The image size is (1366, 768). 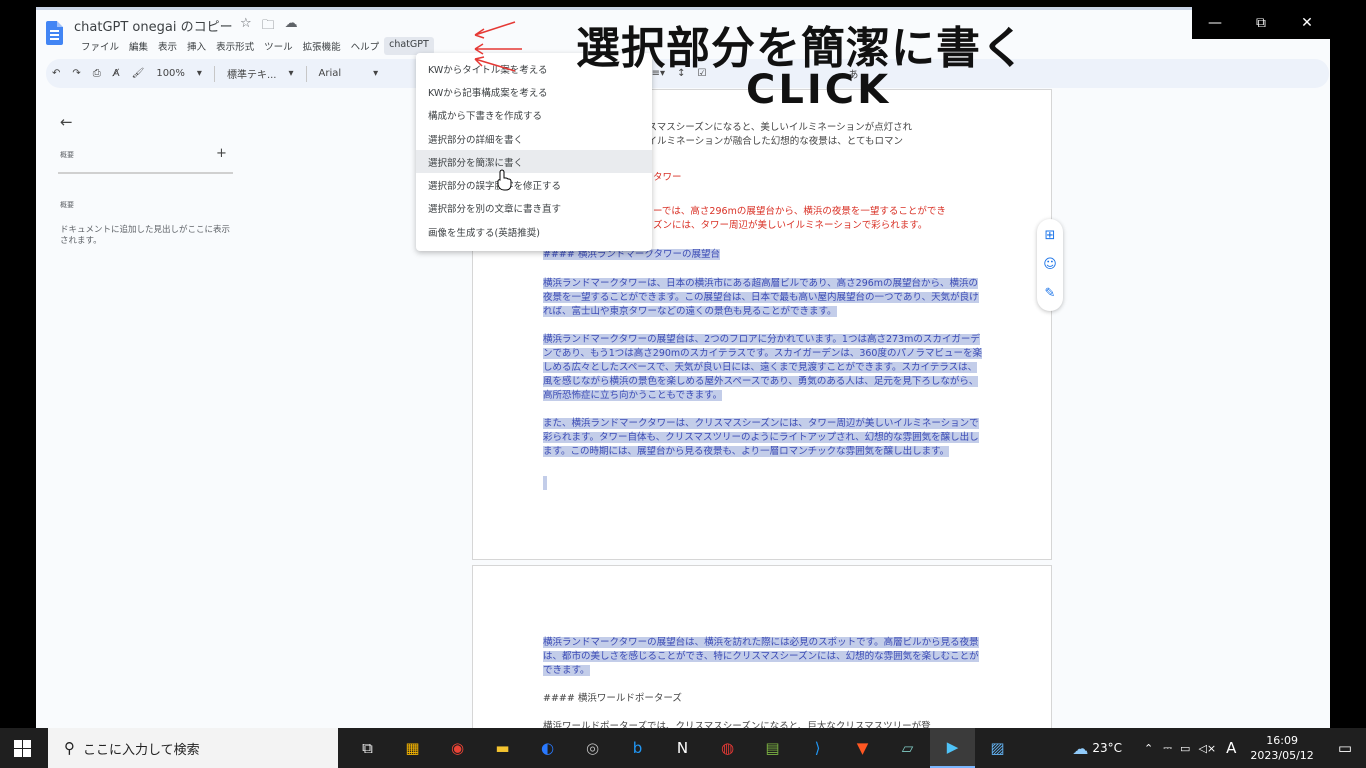 I want to click on brave-icon: ▼, so click(x=862, y=748).